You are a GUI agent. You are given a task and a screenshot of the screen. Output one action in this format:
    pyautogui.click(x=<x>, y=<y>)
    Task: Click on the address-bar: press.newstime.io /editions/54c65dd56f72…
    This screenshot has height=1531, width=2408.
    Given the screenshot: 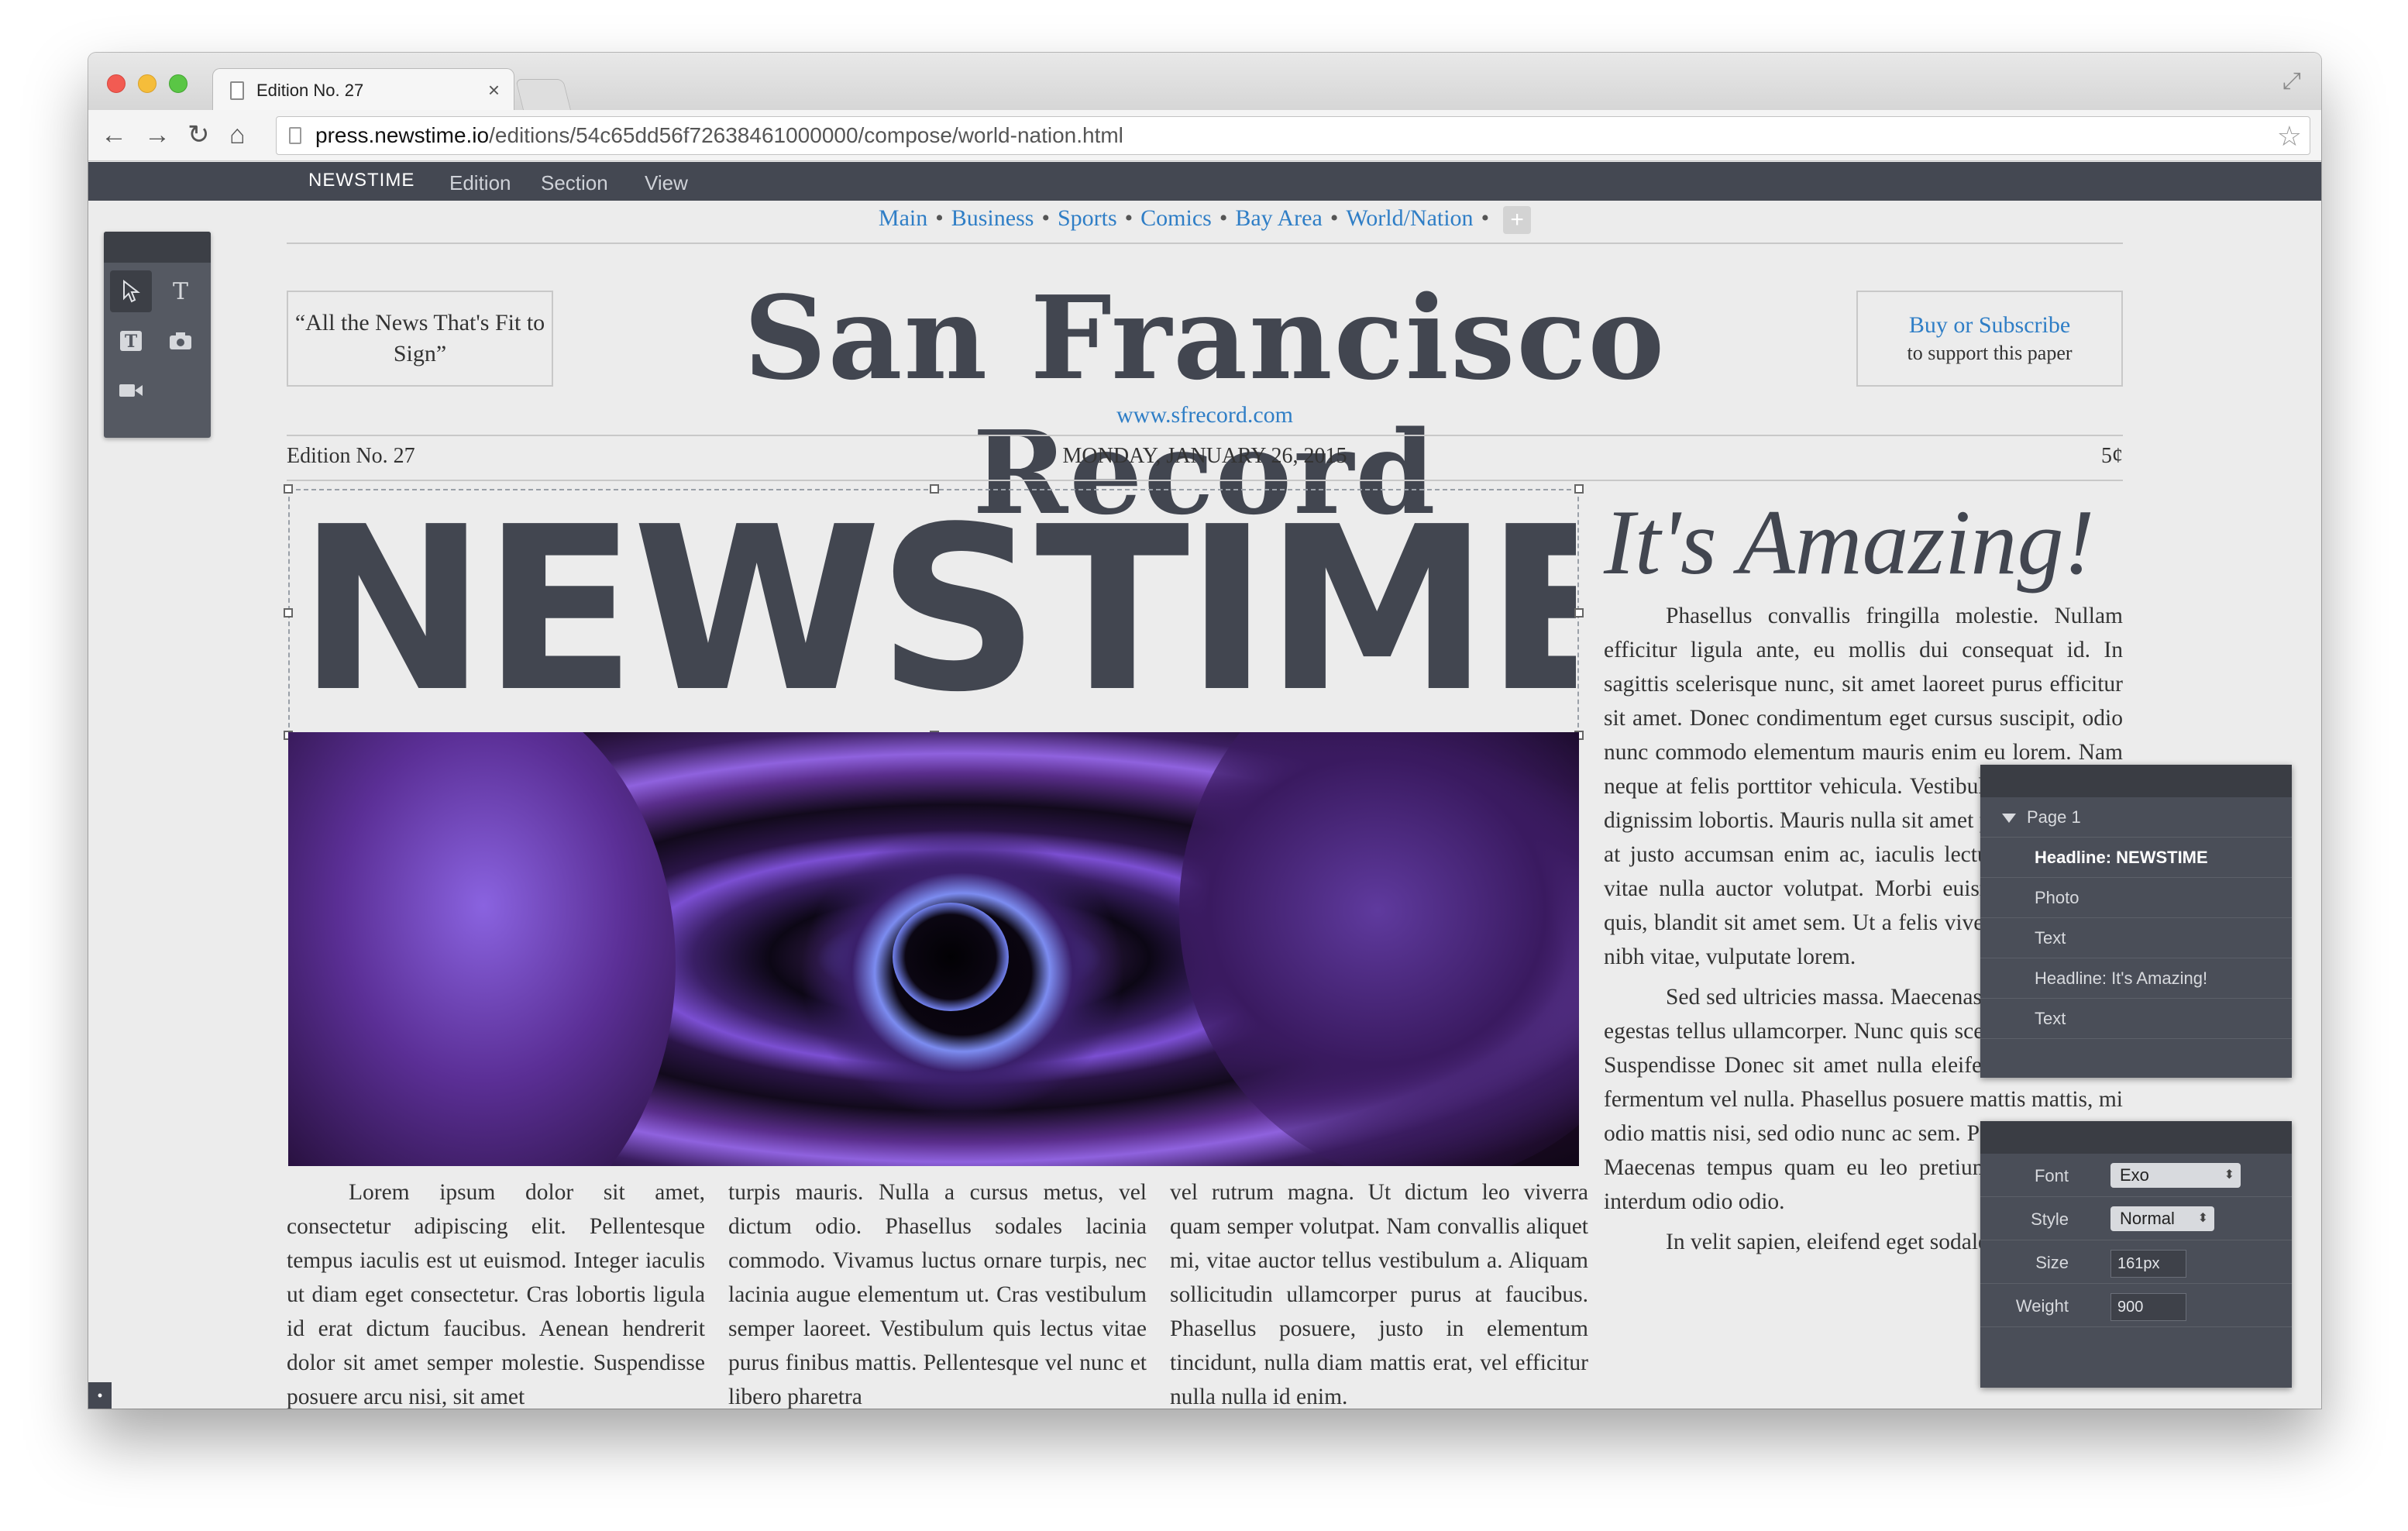 What is the action you would take?
    pyautogui.click(x=1293, y=135)
    